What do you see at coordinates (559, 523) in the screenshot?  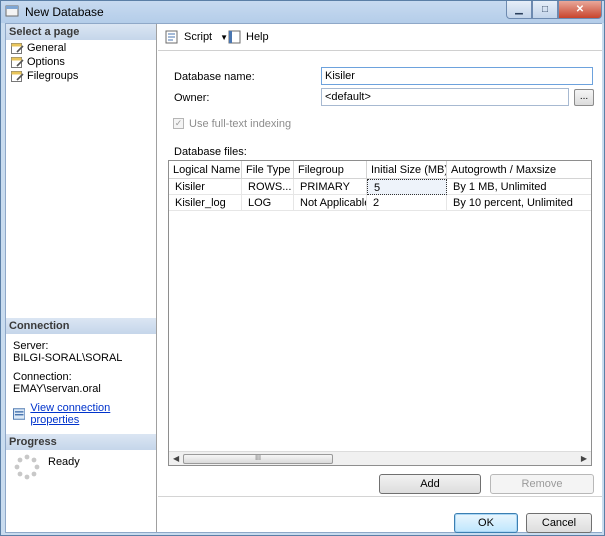 I see `cancel-button: Cancel` at bounding box center [559, 523].